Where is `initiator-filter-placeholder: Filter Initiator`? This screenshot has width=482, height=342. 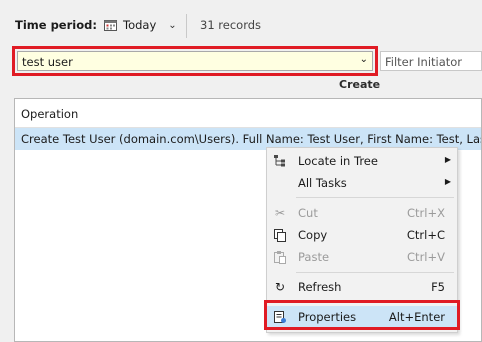 initiator-filter-placeholder: Filter Initiator is located at coordinates (424, 62).